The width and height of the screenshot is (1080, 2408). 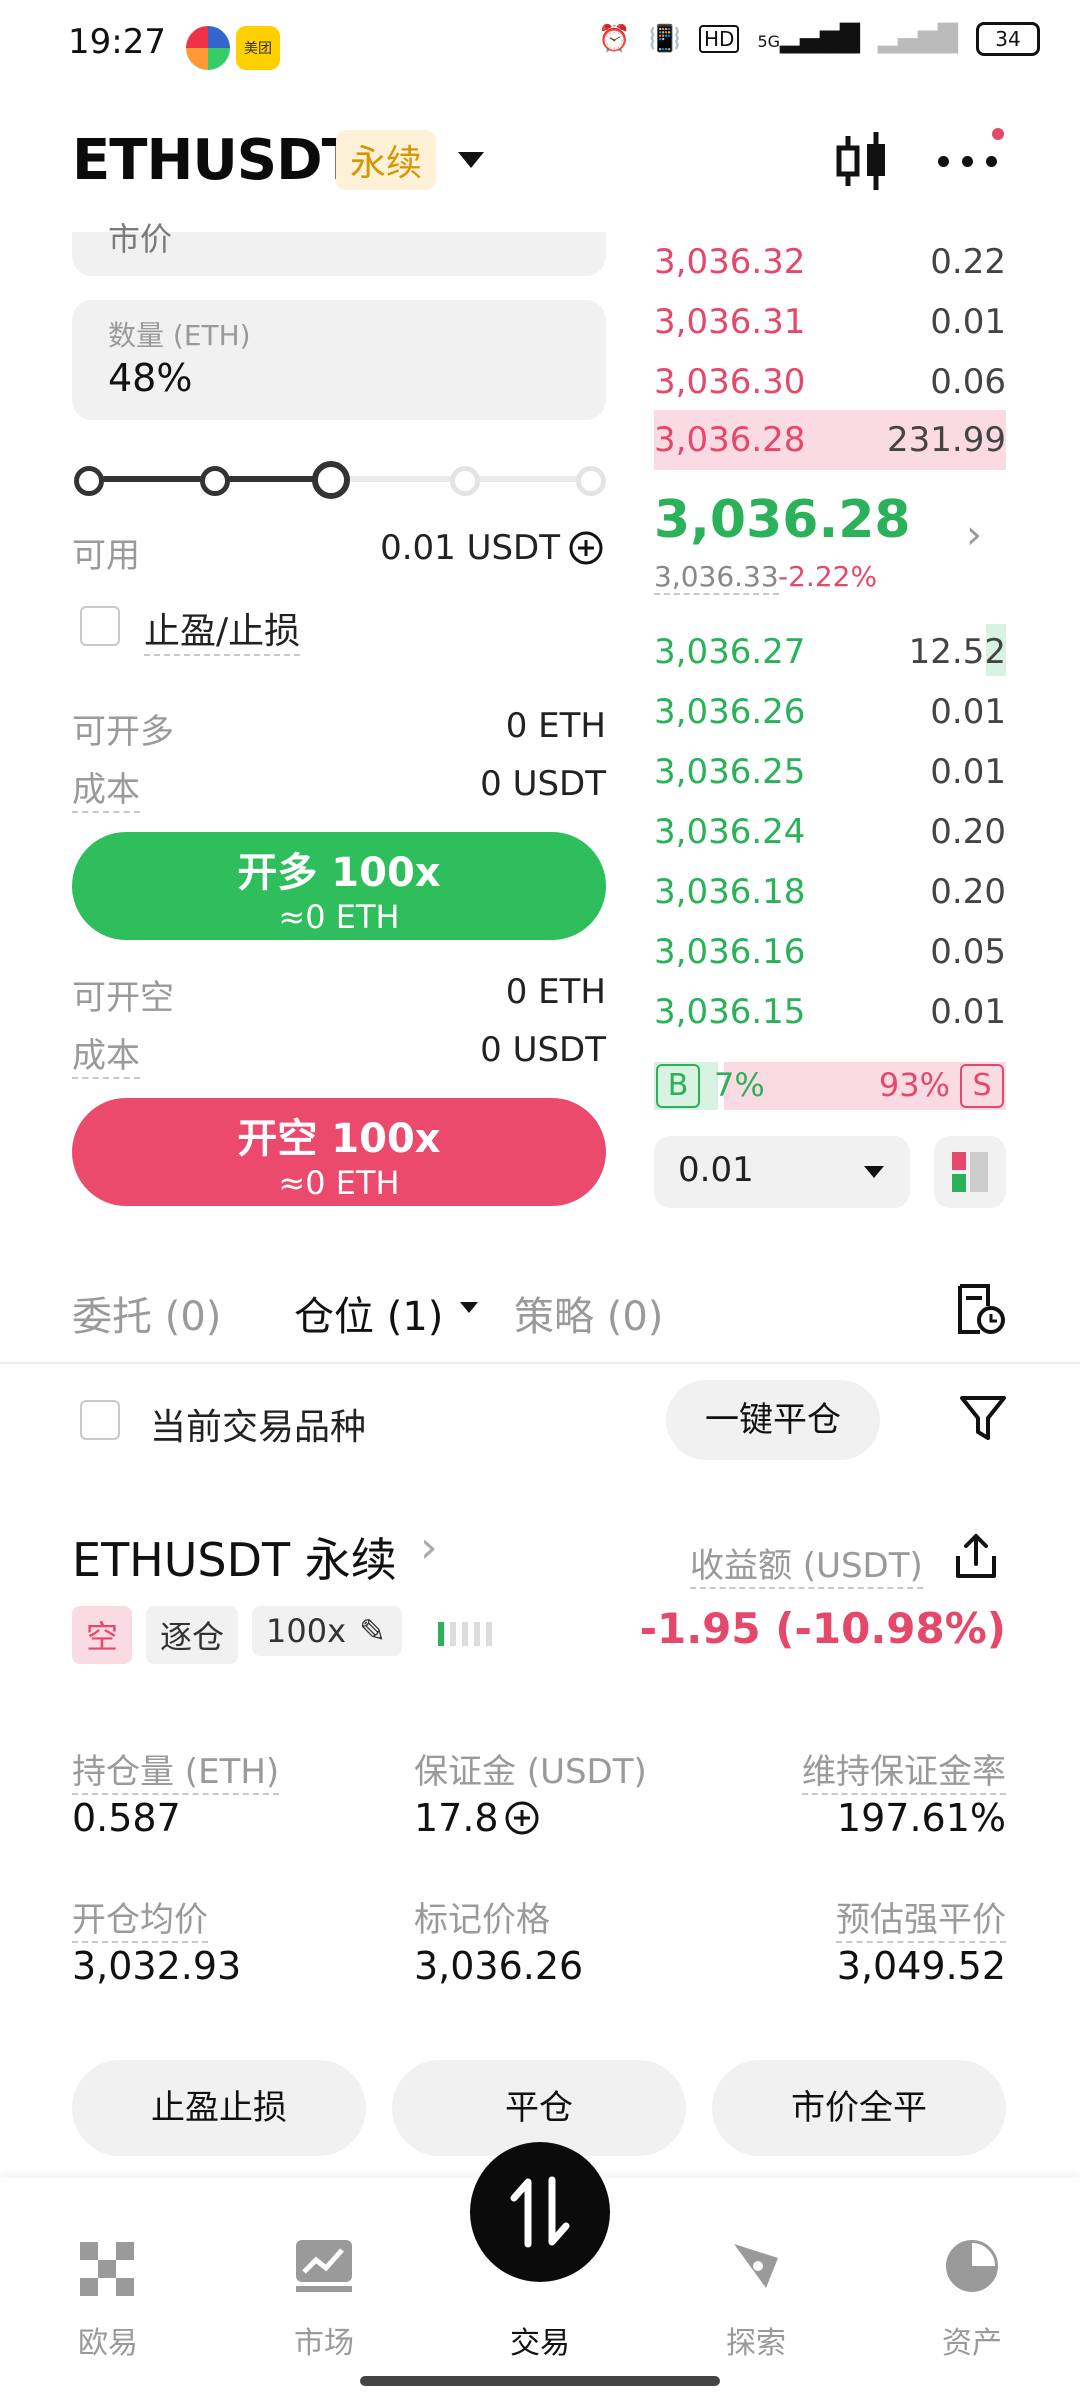 What do you see at coordinates (540, 2251) in the screenshot?
I see `nav-trade: 交易` at bounding box center [540, 2251].